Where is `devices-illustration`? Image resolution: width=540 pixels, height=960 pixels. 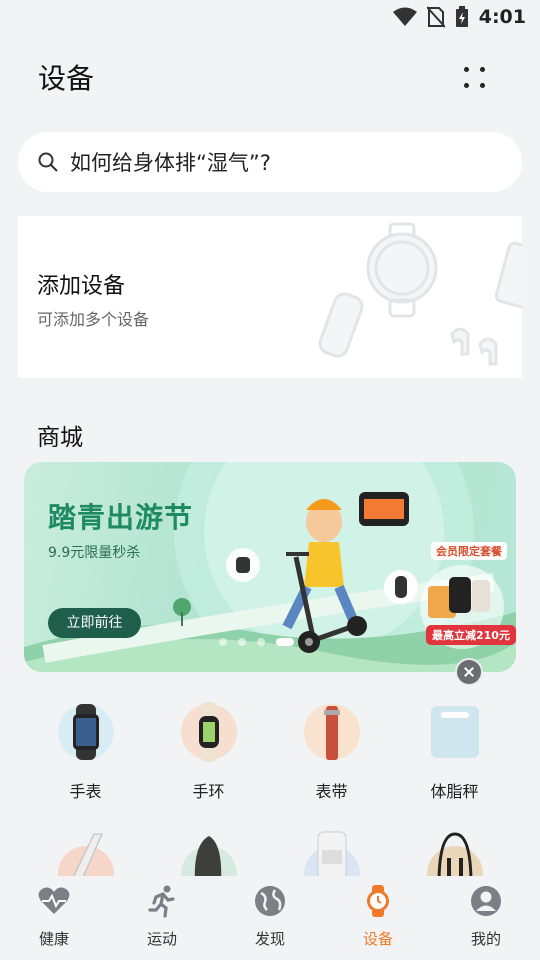 devices-illustration is located at coordinates (420, 294).